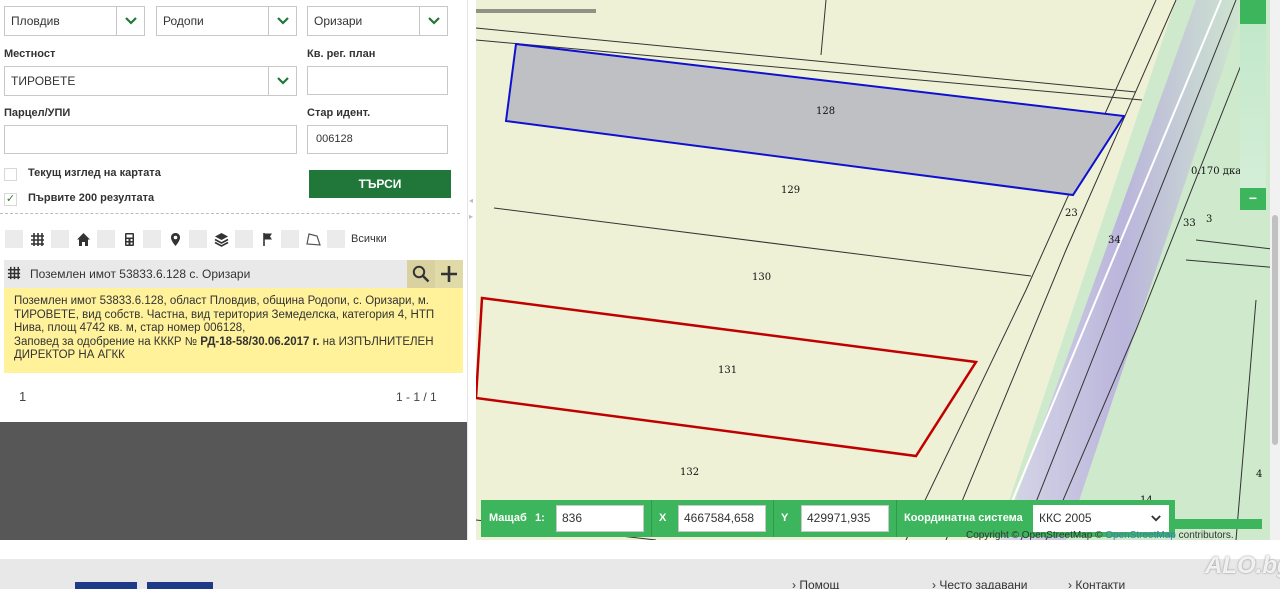  I want to click on oblast-select: Пловдив, so click(74, 21).